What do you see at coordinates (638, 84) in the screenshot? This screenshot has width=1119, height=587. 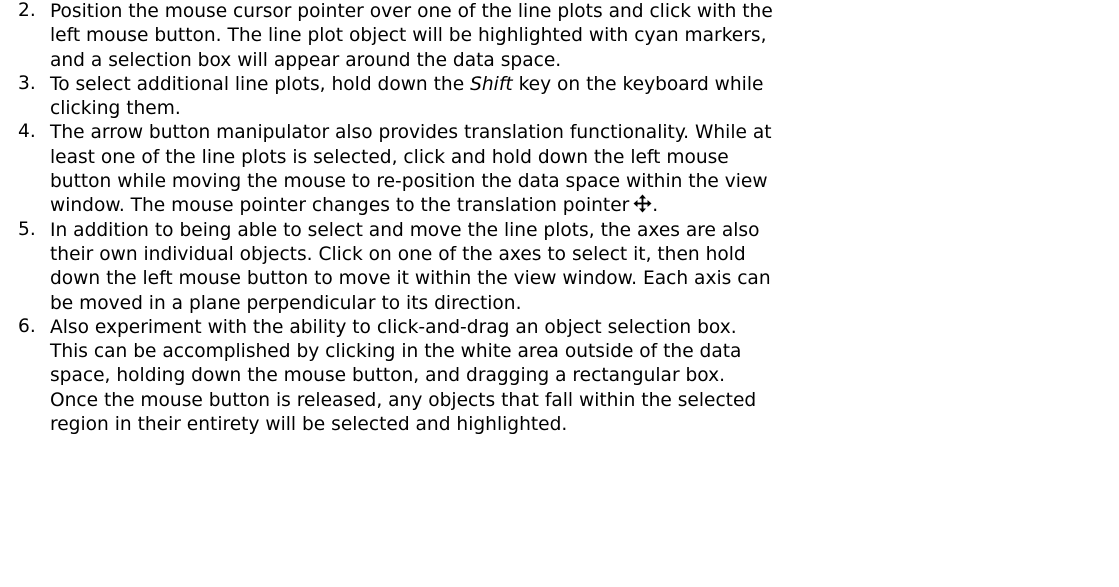 I see `step-text: key on the keyboard while` at bounding box center [638, 84].